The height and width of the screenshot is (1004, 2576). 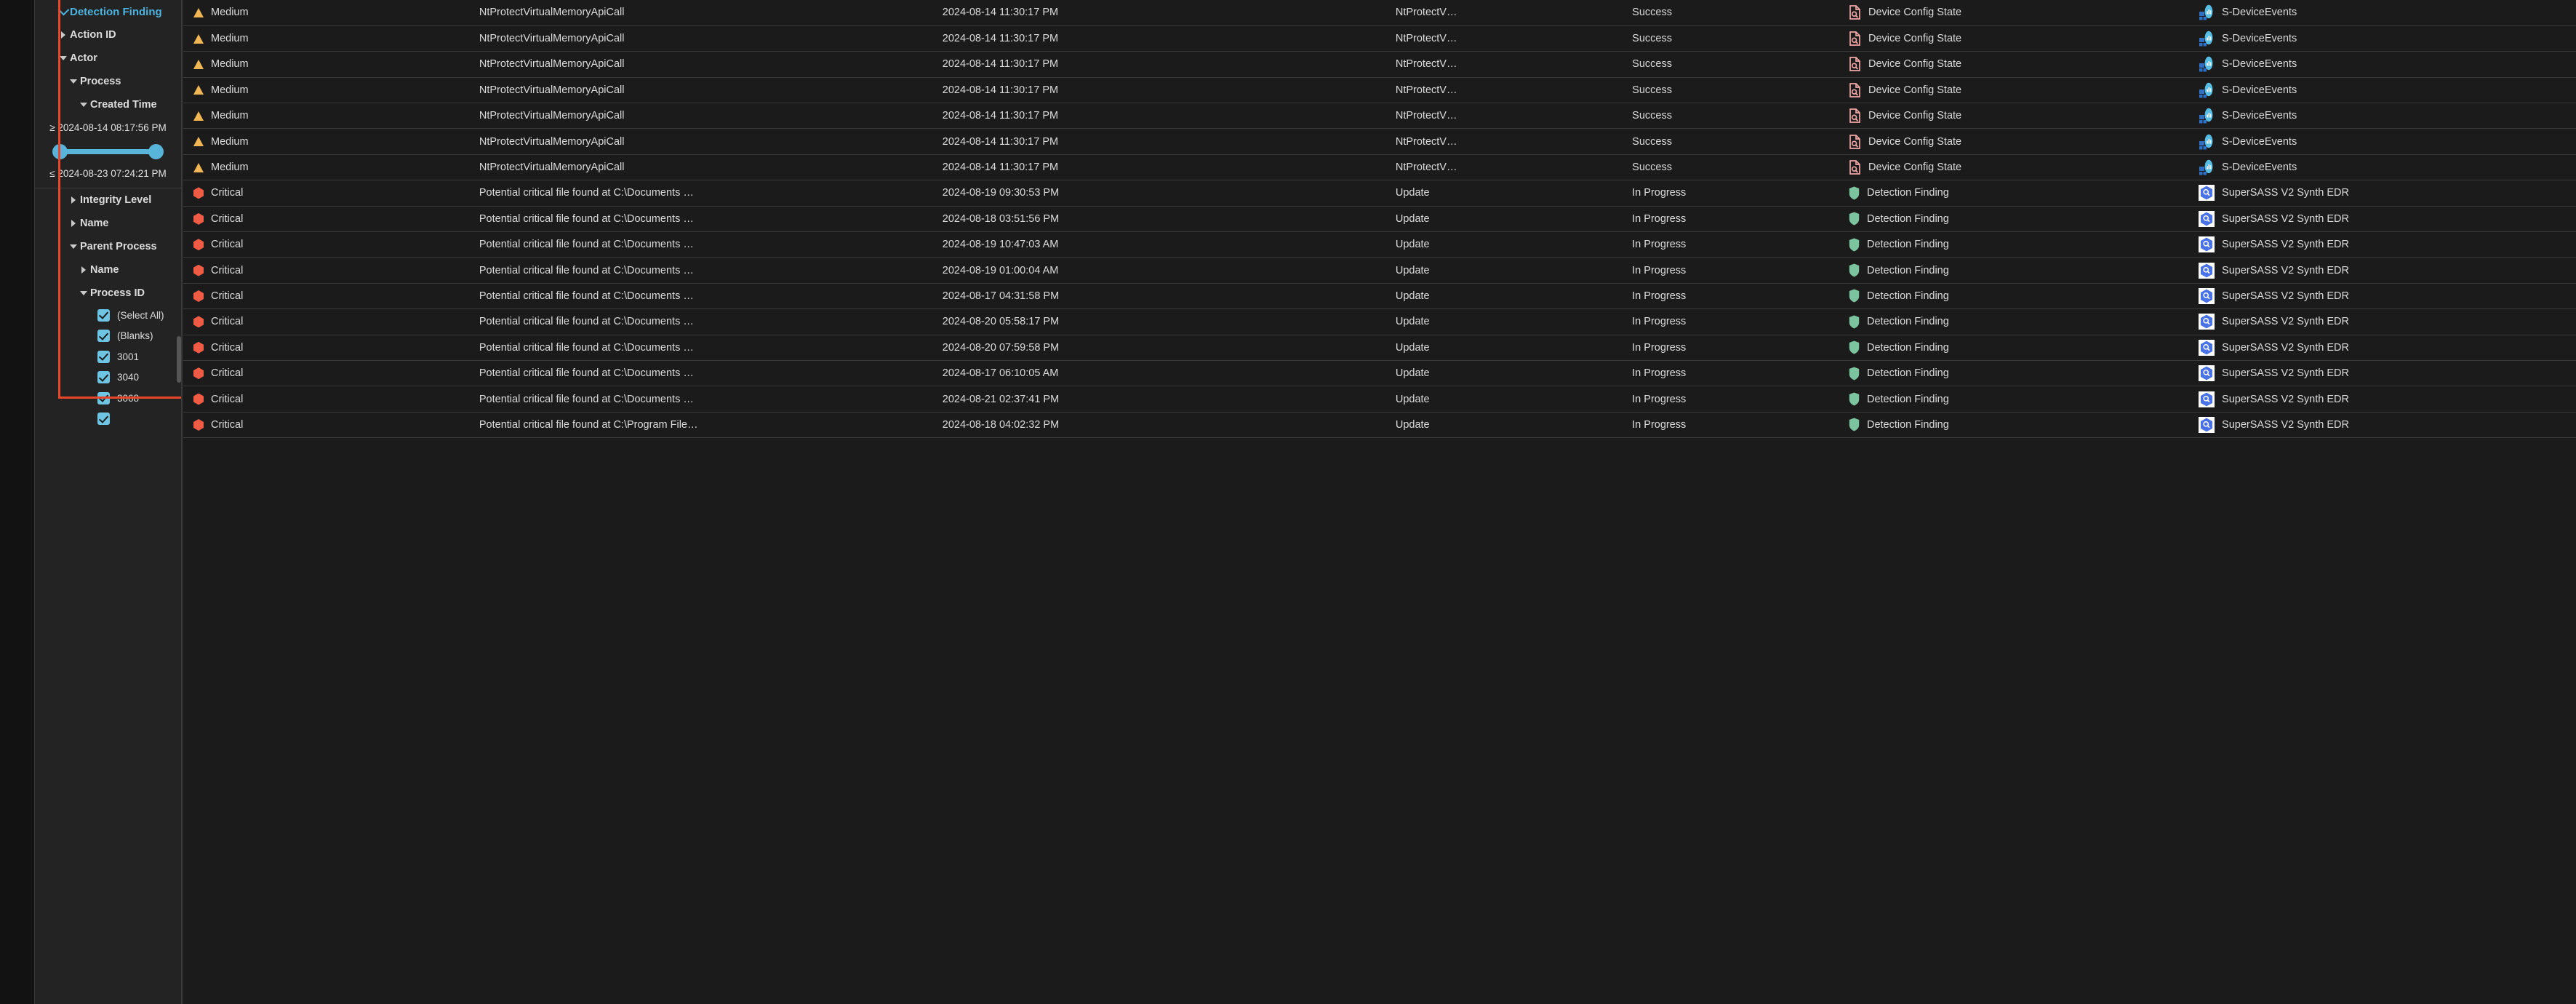 What do you see at coordinates (156, 151) in the screenshot?
I see `slider-handle-max` at bounding box center [156, 151].